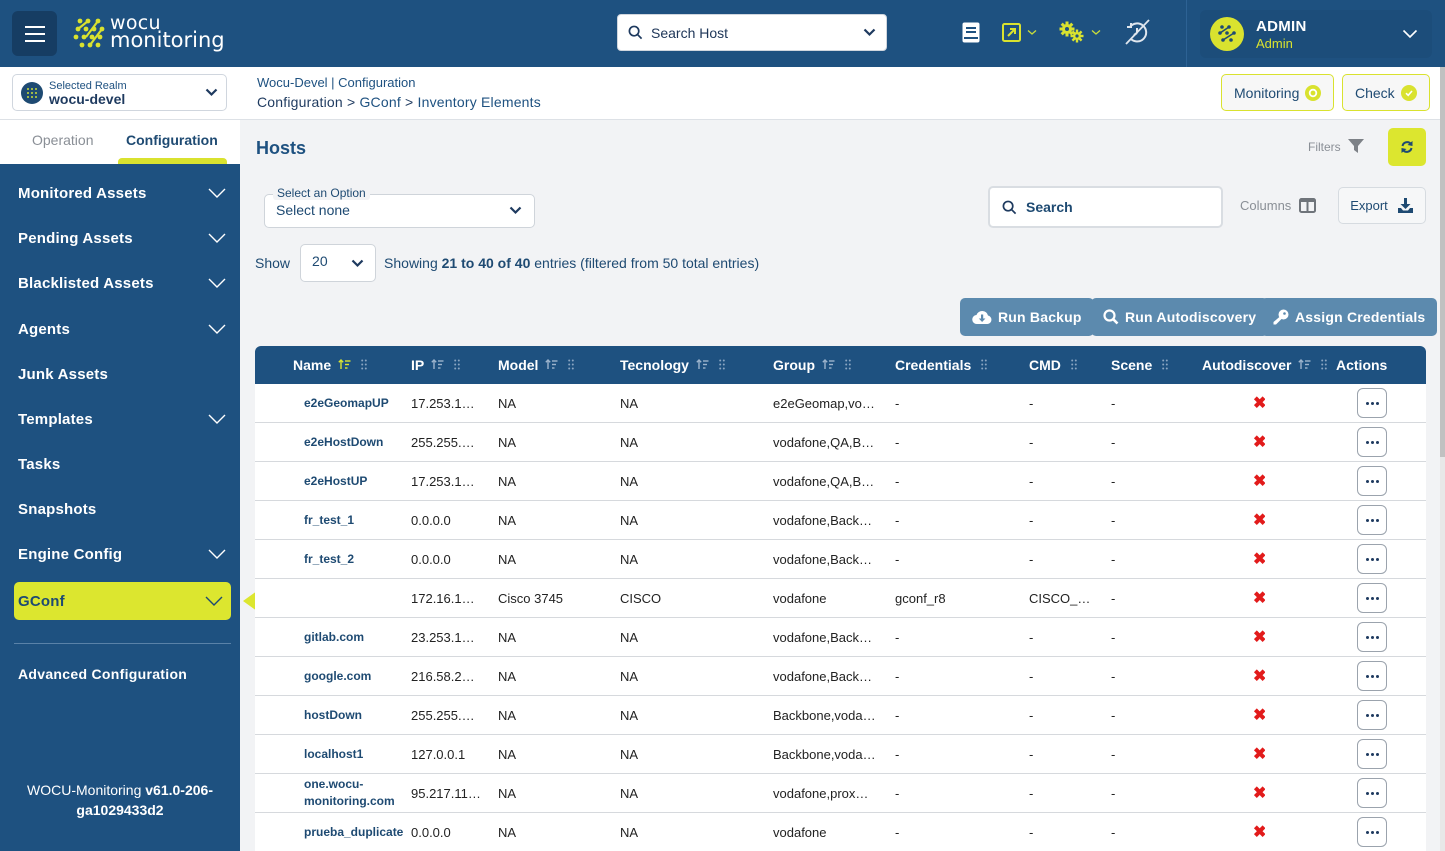  I want to click on run-backup-button: Run Backup, so click(1027, 317).